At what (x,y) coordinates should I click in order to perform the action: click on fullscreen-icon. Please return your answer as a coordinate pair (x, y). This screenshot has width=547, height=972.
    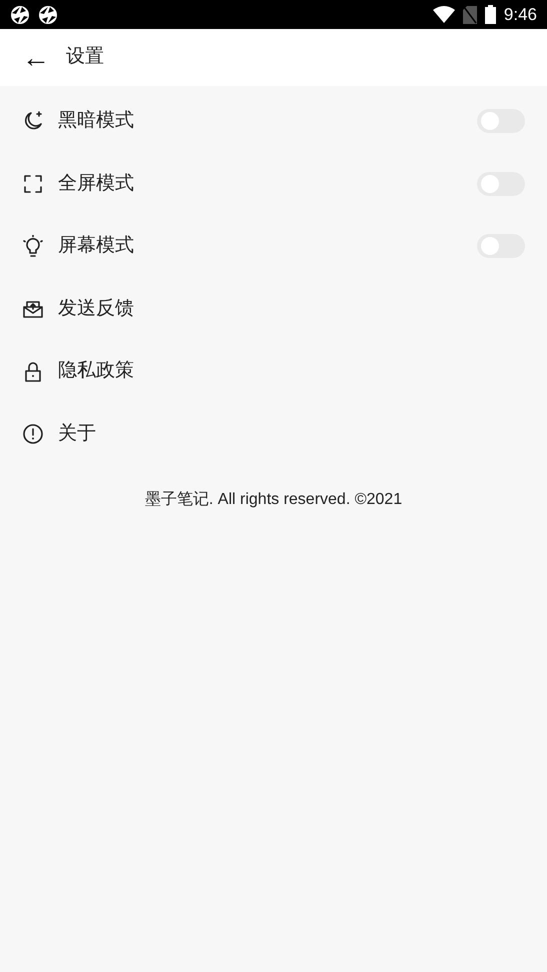
    Looking at the image, I should click on (33, 183).